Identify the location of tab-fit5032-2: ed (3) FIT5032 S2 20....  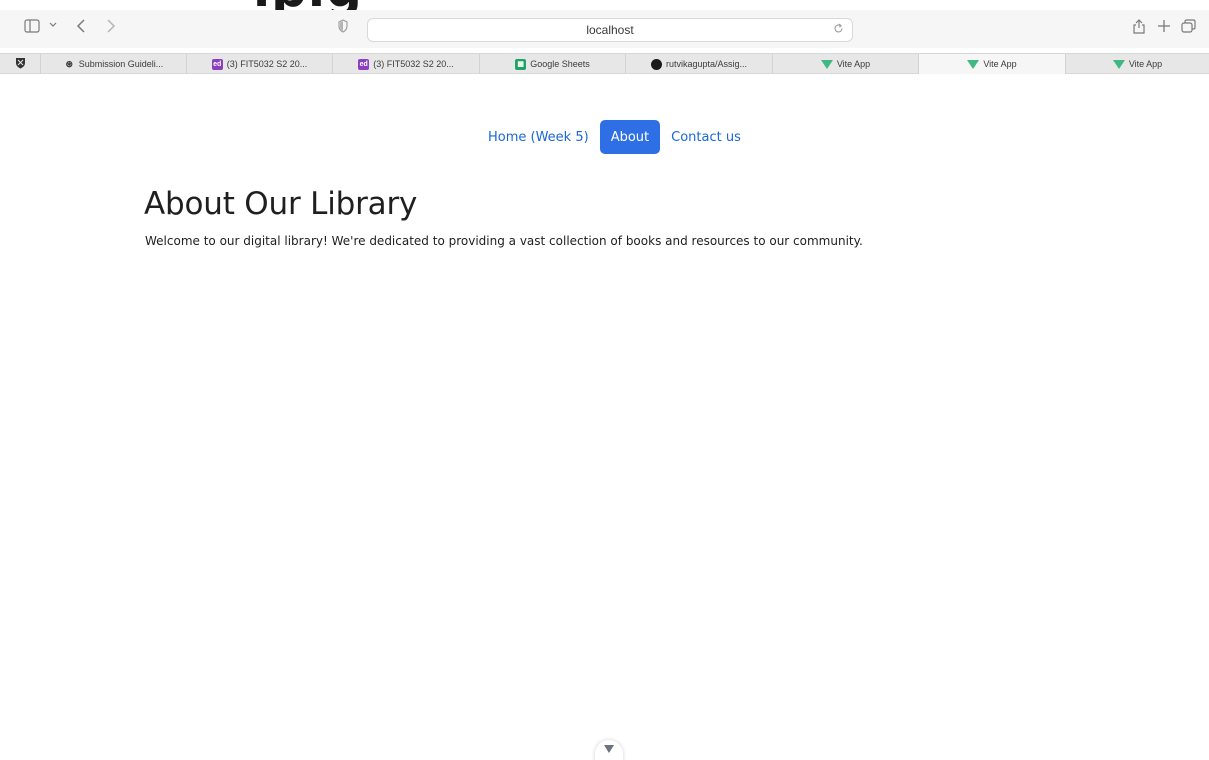
(405, 64).